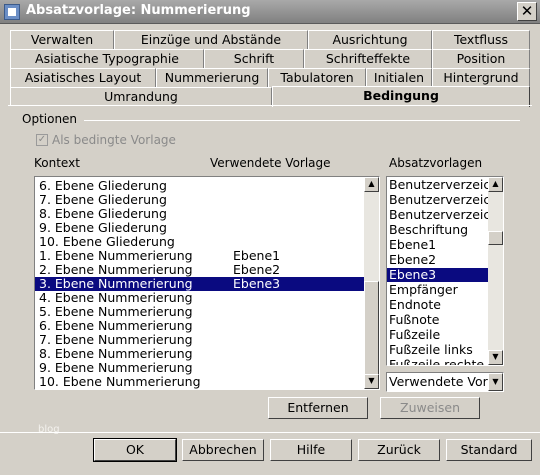  What do you see at coordinates (107, 241) in the screenshot?
I see `context-name: 10. Ebene Gliederung` at bounding box center [107, 241].